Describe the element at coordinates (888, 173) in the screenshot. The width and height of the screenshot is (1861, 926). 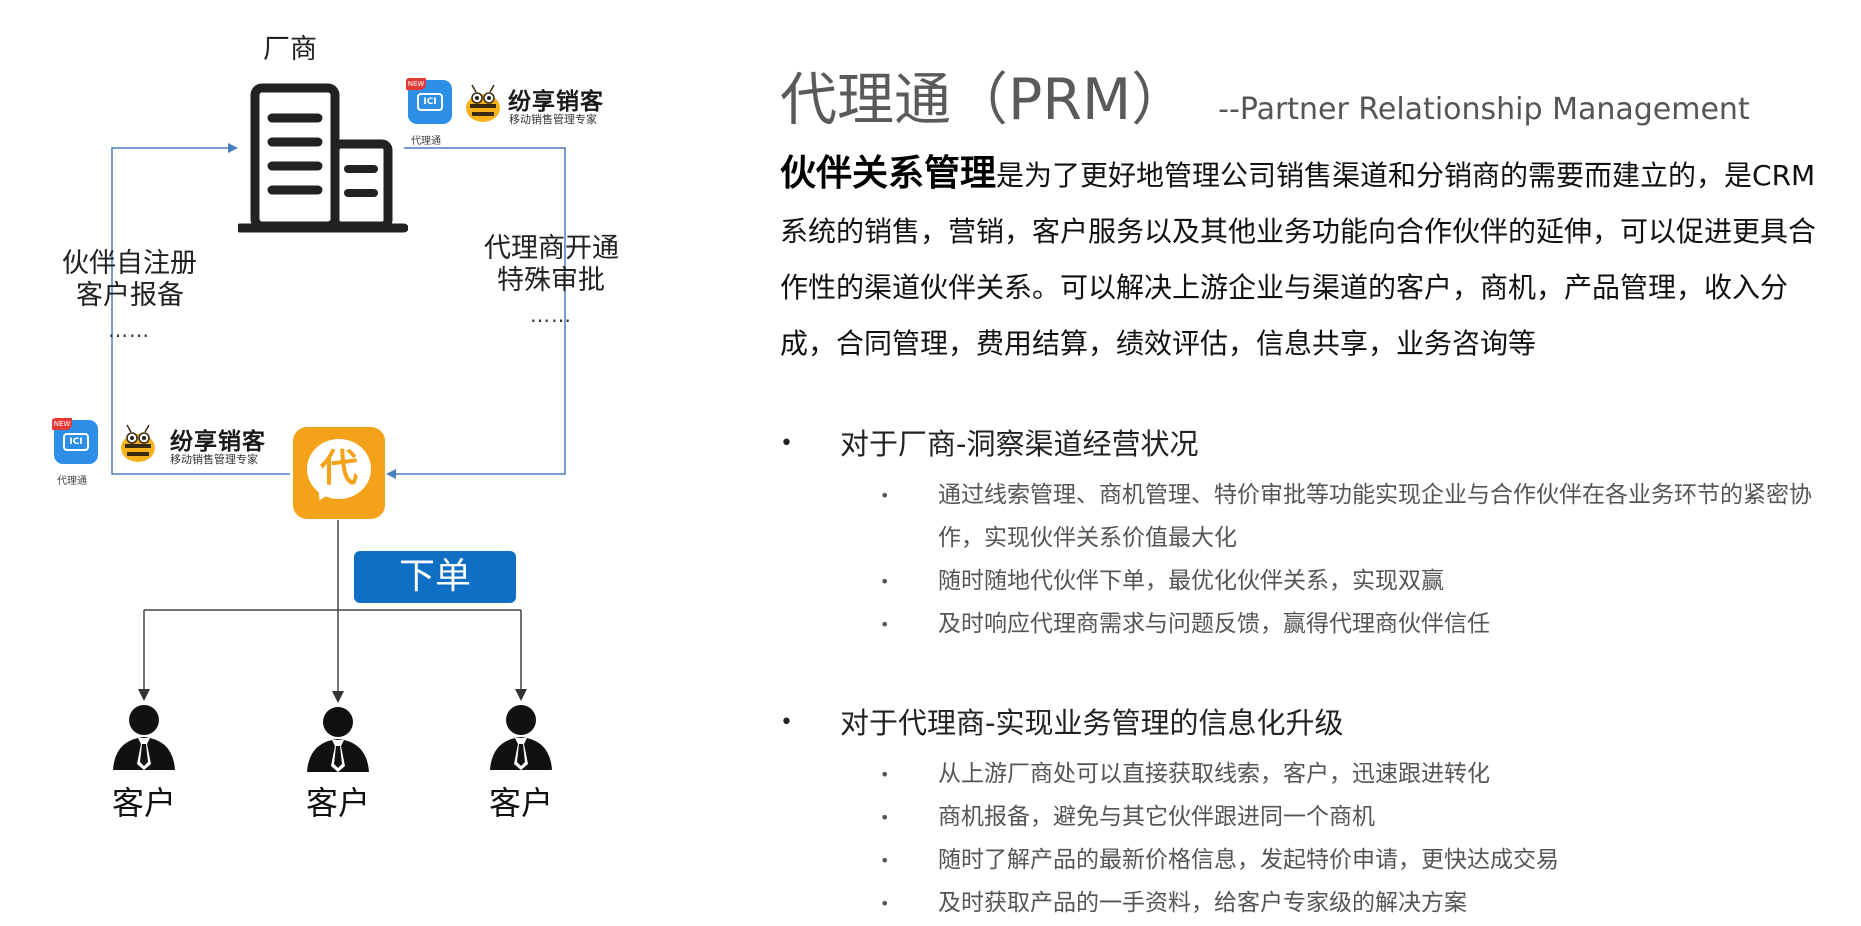
I see `intro-lead: 伙伴关系管理` at that location.